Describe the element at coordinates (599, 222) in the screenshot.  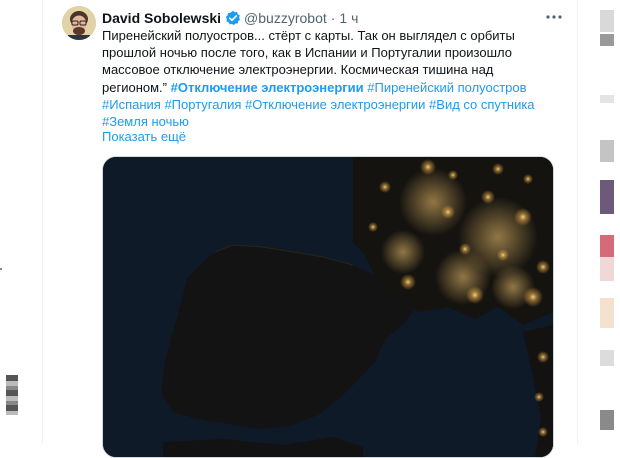
I see `right-sidebar-edge` at that location.